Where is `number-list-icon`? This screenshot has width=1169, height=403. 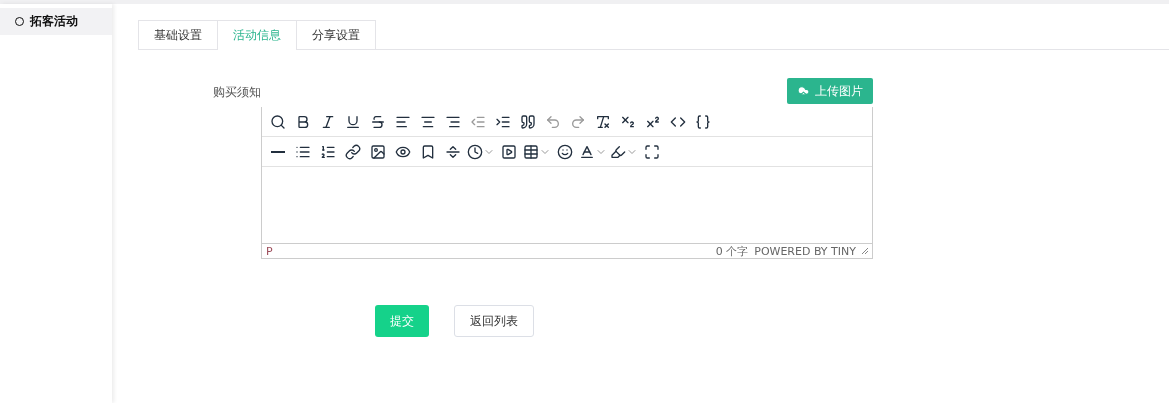
number-list-icon is located at coordinates (328, 151).